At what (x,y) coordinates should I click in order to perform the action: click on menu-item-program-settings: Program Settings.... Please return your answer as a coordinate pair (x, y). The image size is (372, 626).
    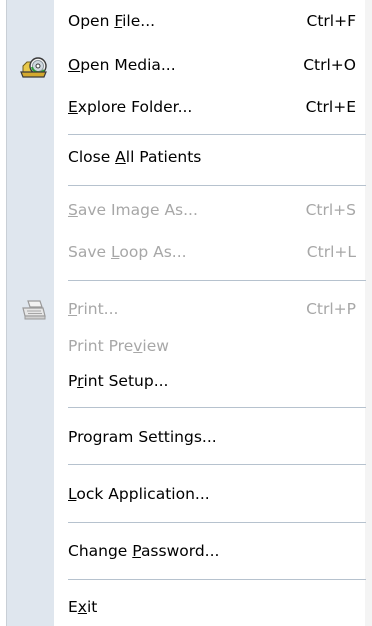
    Looking at the image, I should click on (209, 438).